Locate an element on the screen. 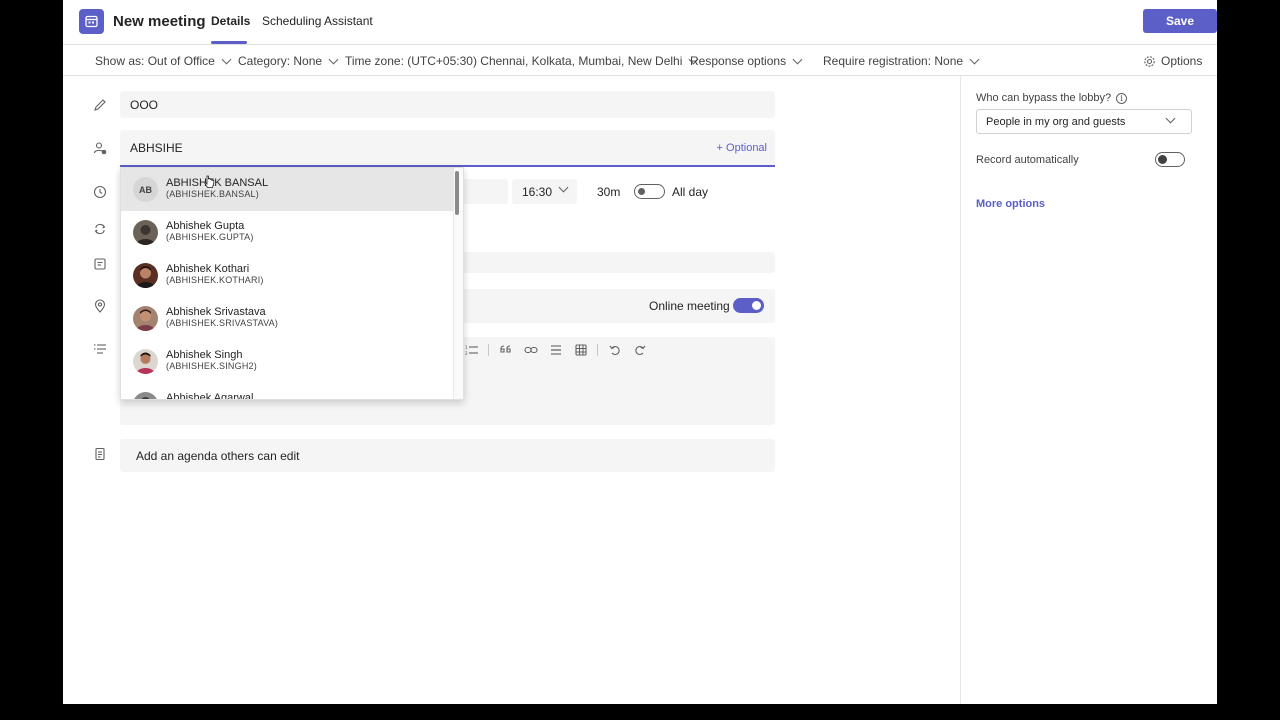 Image resolution: width=1280 pixels, height=720 pixels. all-day-label: All day is located at coordinates (690, 192).